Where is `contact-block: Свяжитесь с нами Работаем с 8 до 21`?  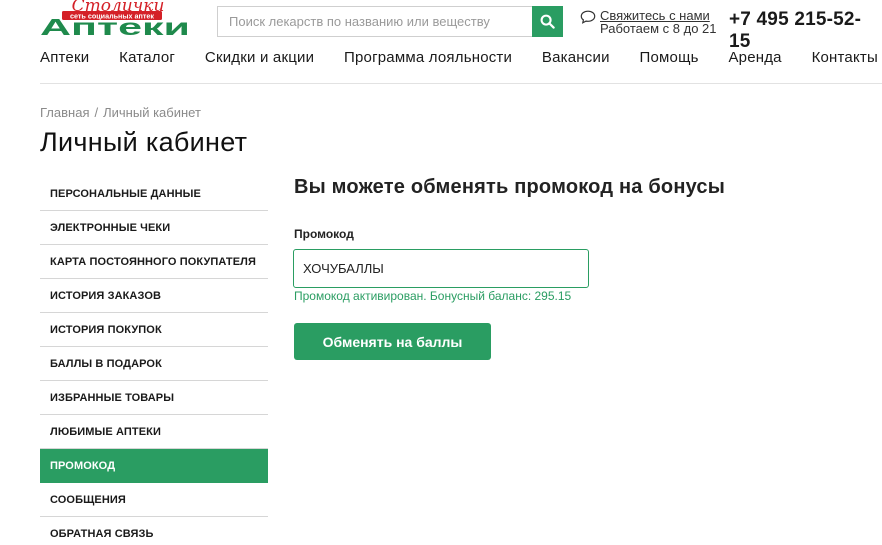 contact-block: Свяжитесь с нами Работаем с 8 до 21 is located at coordinates (648, 22).